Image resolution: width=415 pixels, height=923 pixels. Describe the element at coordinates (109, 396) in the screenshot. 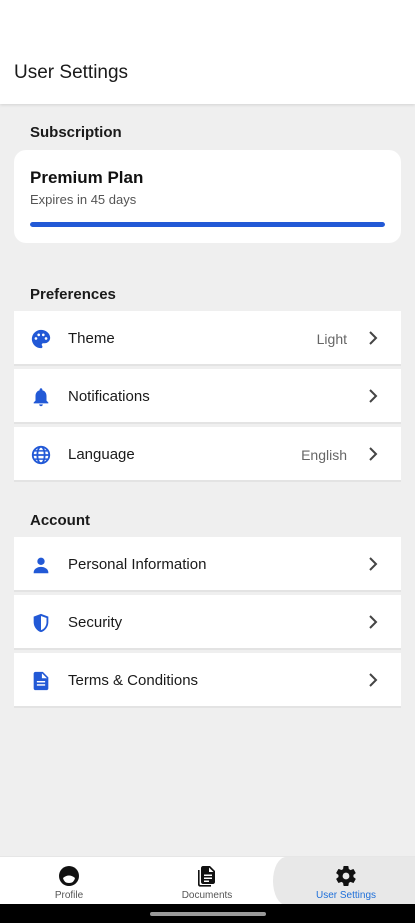

I see `settings-row-label: Notifications` at that location.